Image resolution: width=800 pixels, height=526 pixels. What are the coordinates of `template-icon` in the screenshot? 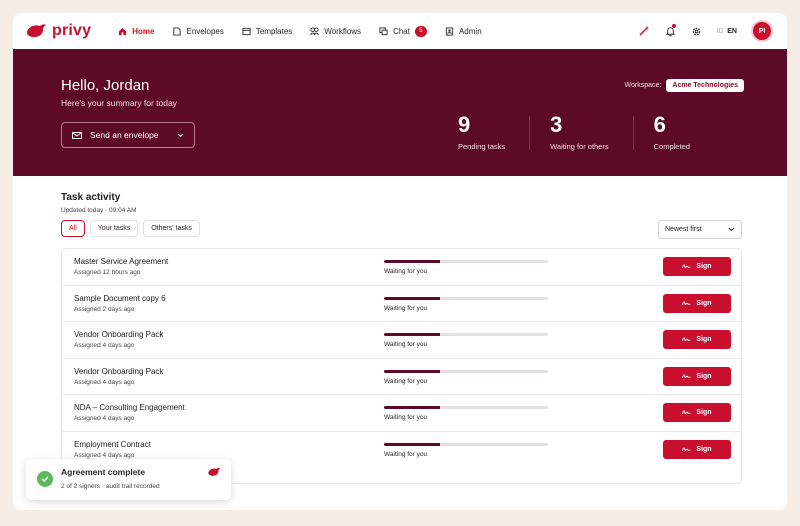 It's located at (246, 31).